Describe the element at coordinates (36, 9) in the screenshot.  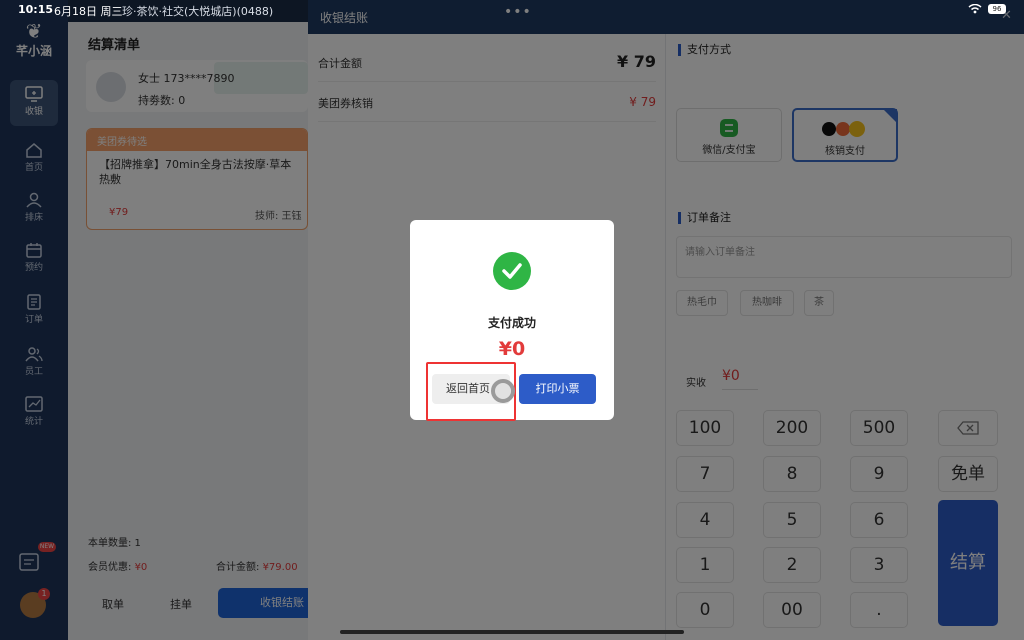
I see `status-time: 10:15` at that location.